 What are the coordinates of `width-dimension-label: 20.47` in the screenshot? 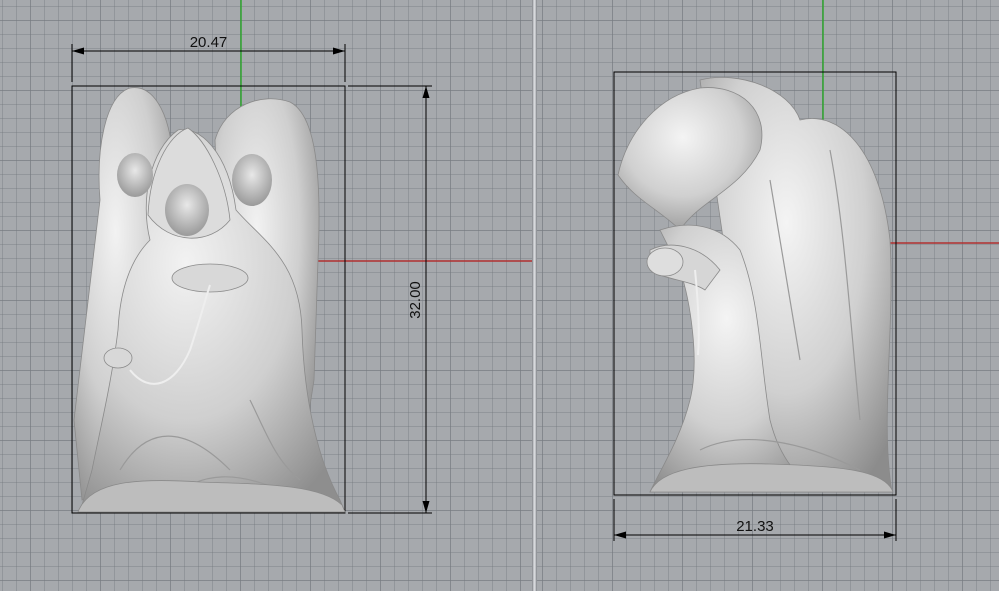 It's located at (209, 42).